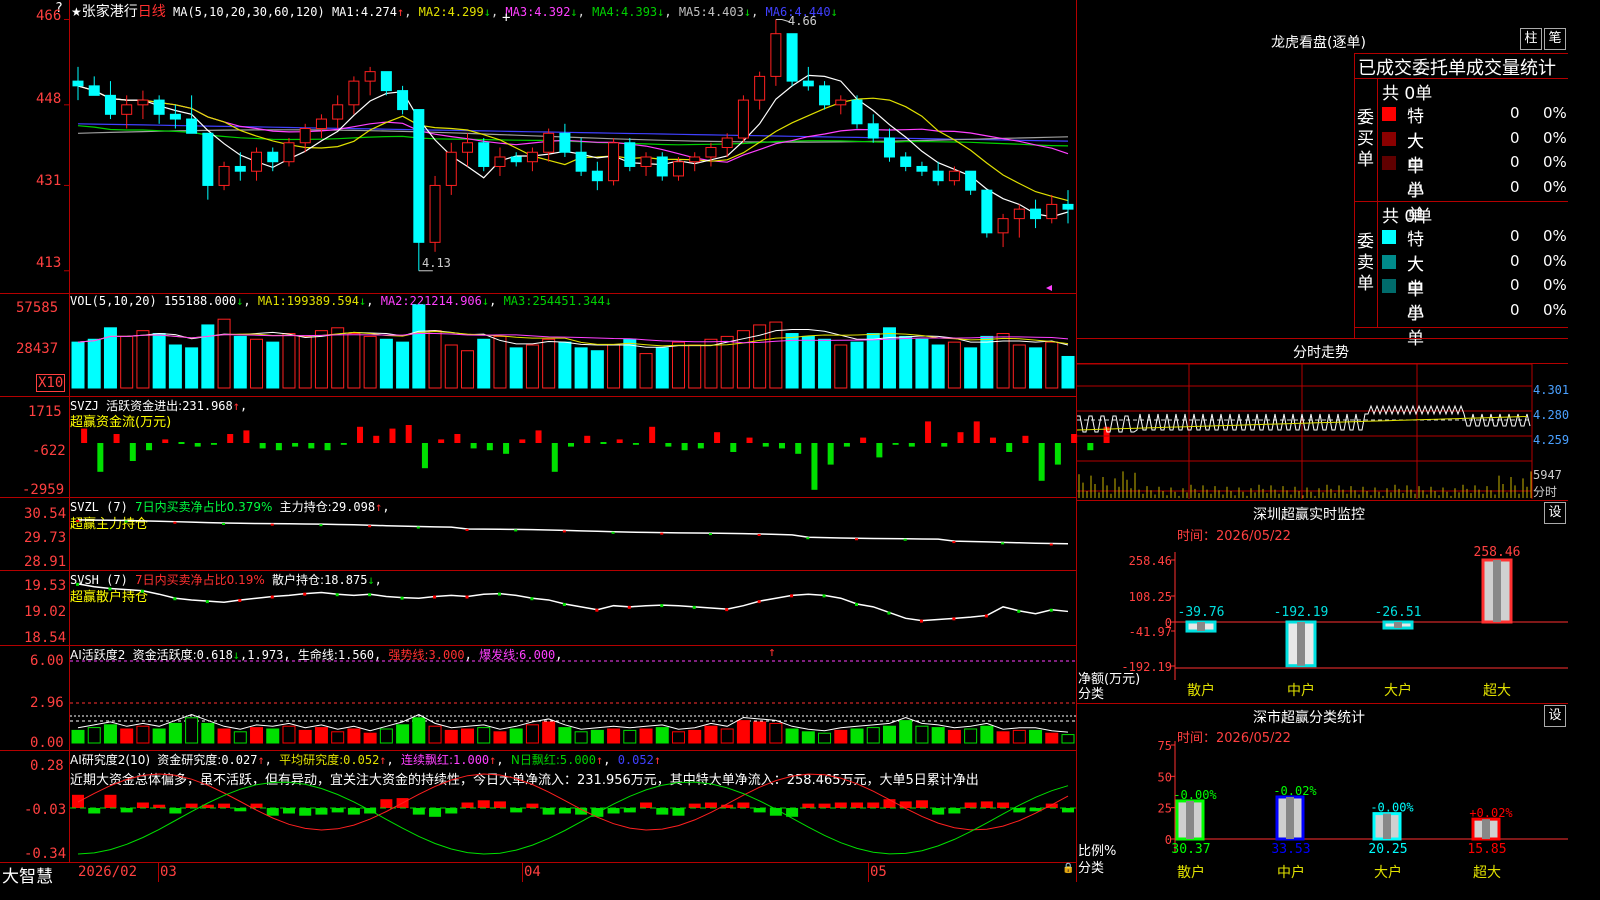 The height and width of the screenshot is (900, 1600). Describe the element at coordinates (1515, 162) in the screenshot. I see `order-cell-v: 0` at that location.